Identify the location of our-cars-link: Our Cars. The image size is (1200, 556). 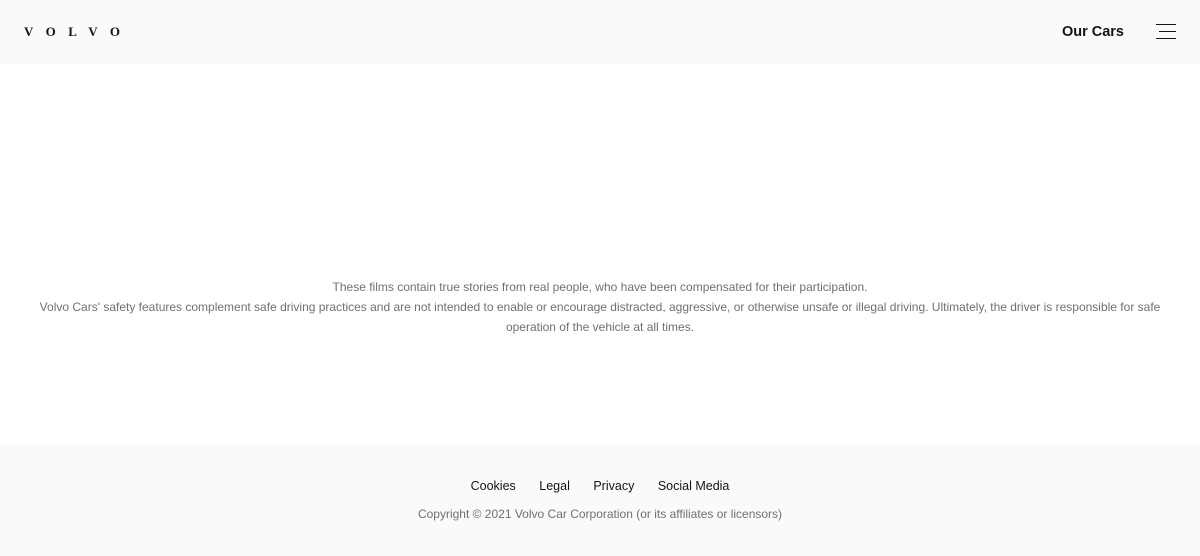
(1093, 32).